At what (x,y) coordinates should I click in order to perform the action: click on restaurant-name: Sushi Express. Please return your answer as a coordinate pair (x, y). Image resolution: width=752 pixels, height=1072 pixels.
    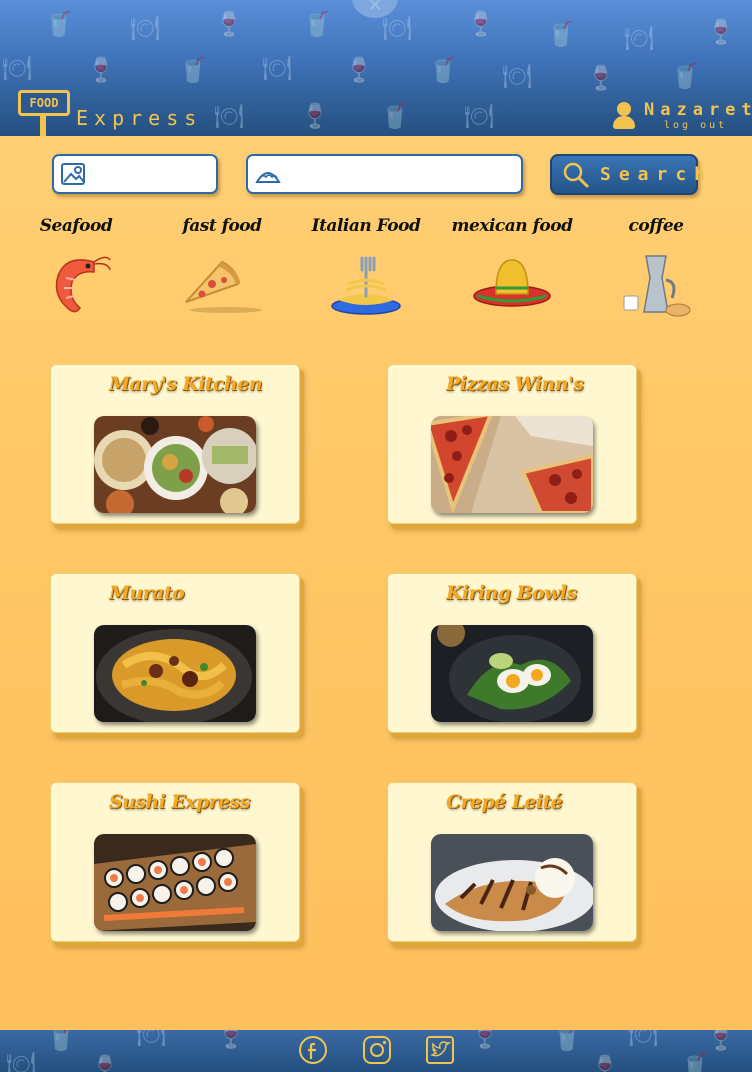
    Looking at the image, I should click on (179, 802).